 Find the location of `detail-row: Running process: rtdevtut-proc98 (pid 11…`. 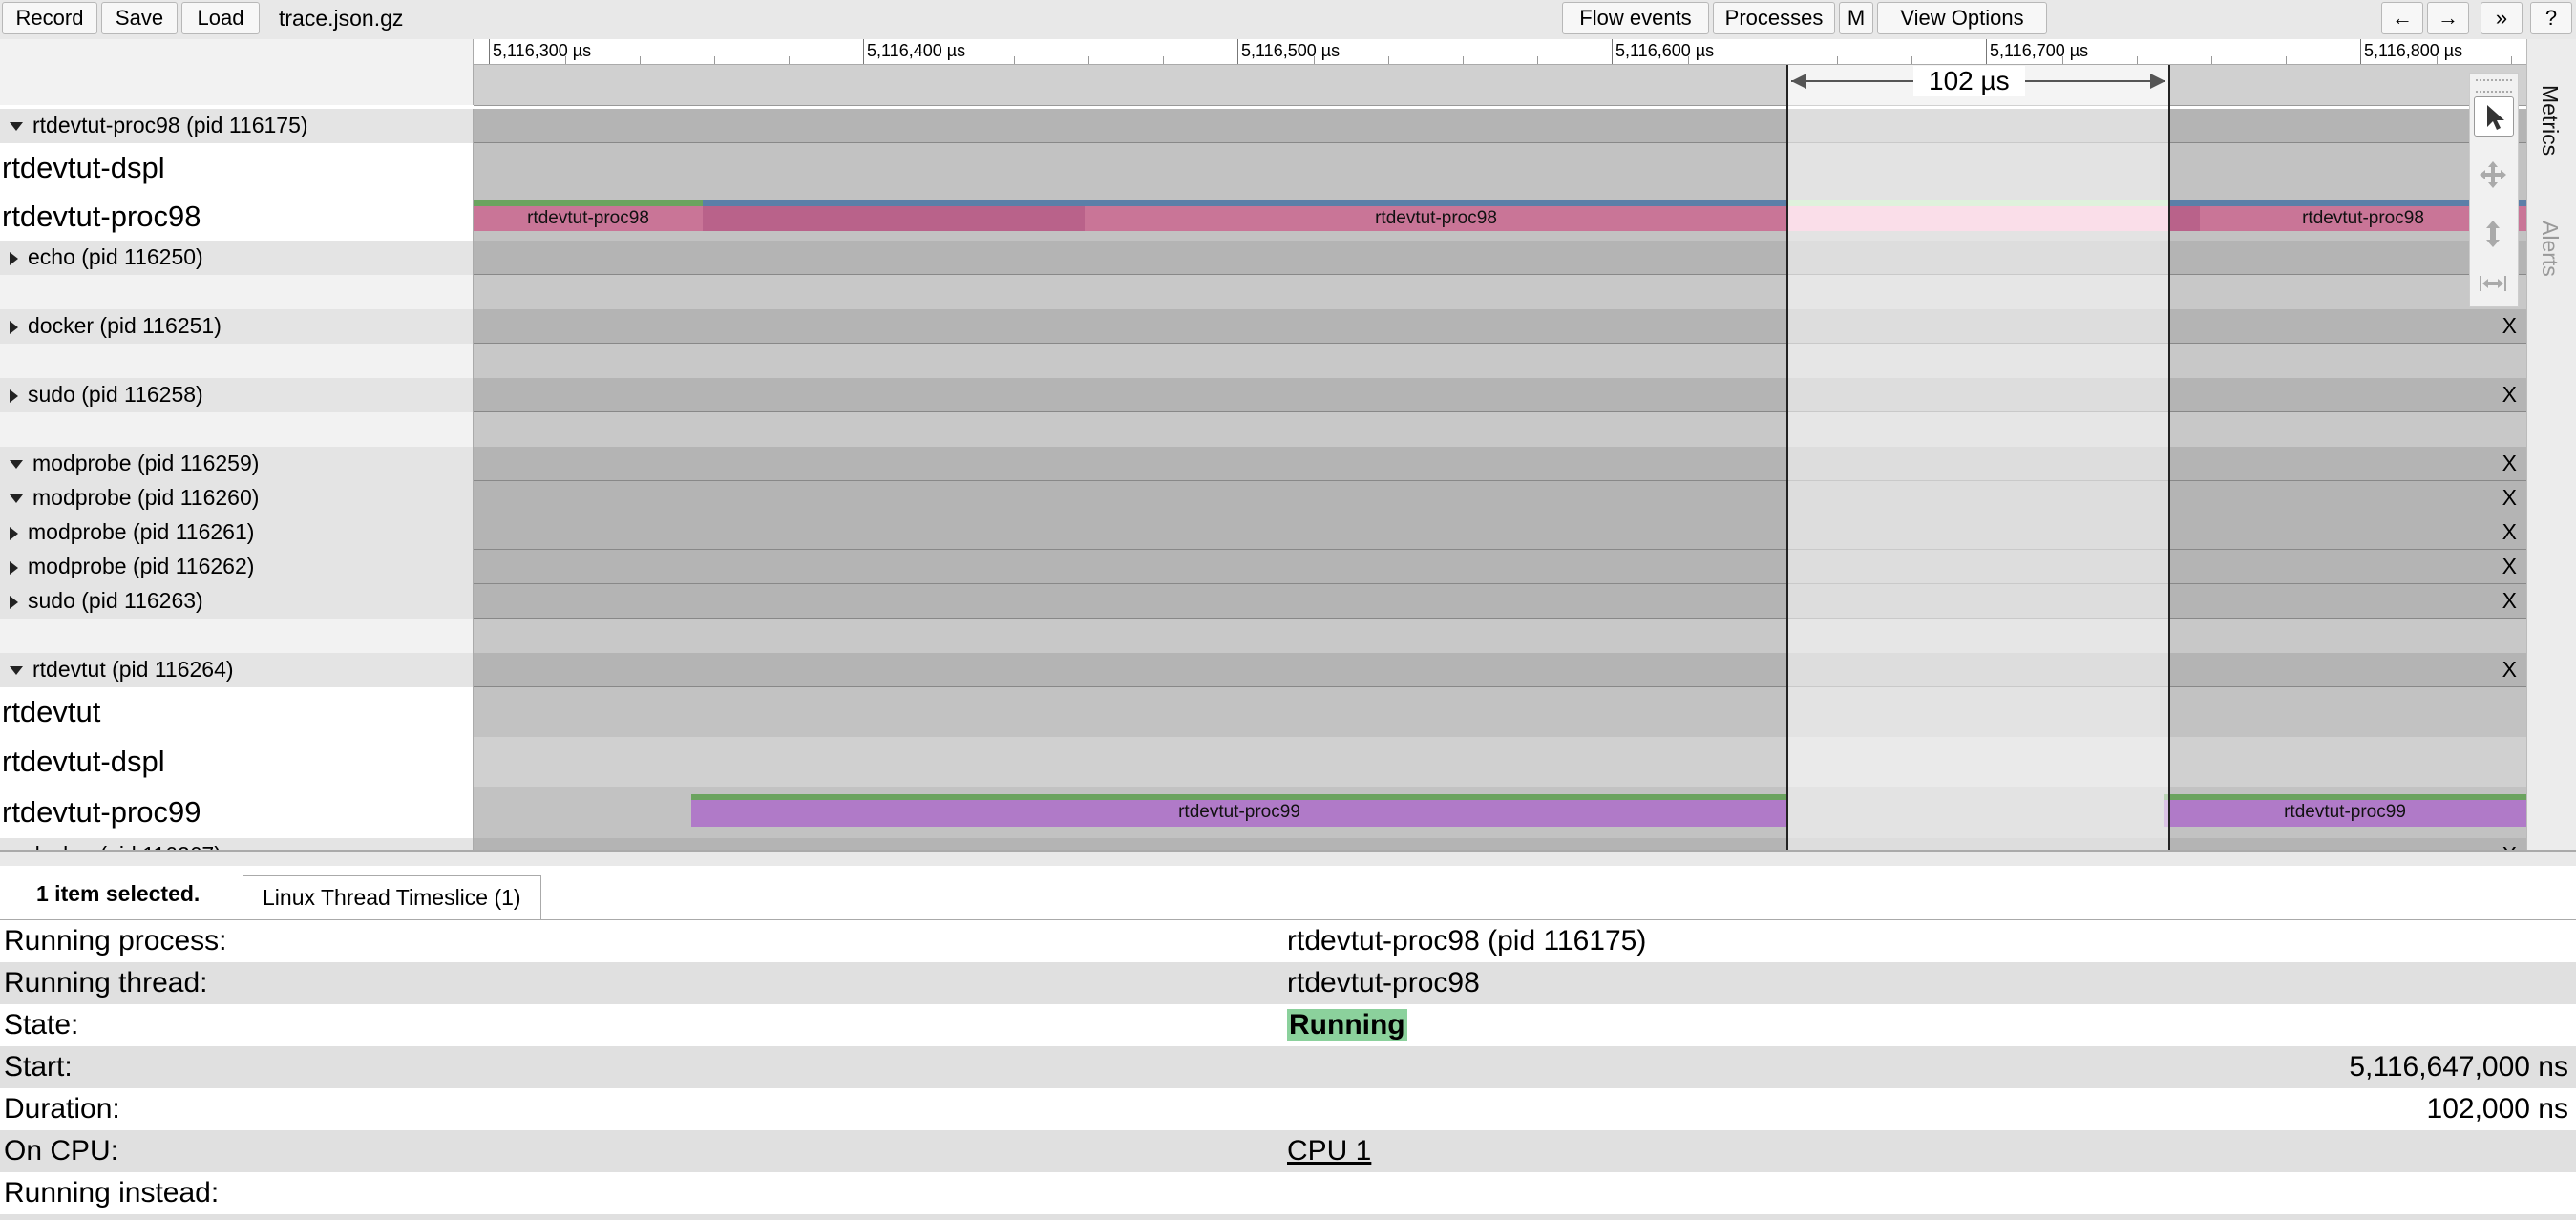

detail-row: Running process: rtdevtut-proc98 (pid 11… is located at coordinates (1288, 941).